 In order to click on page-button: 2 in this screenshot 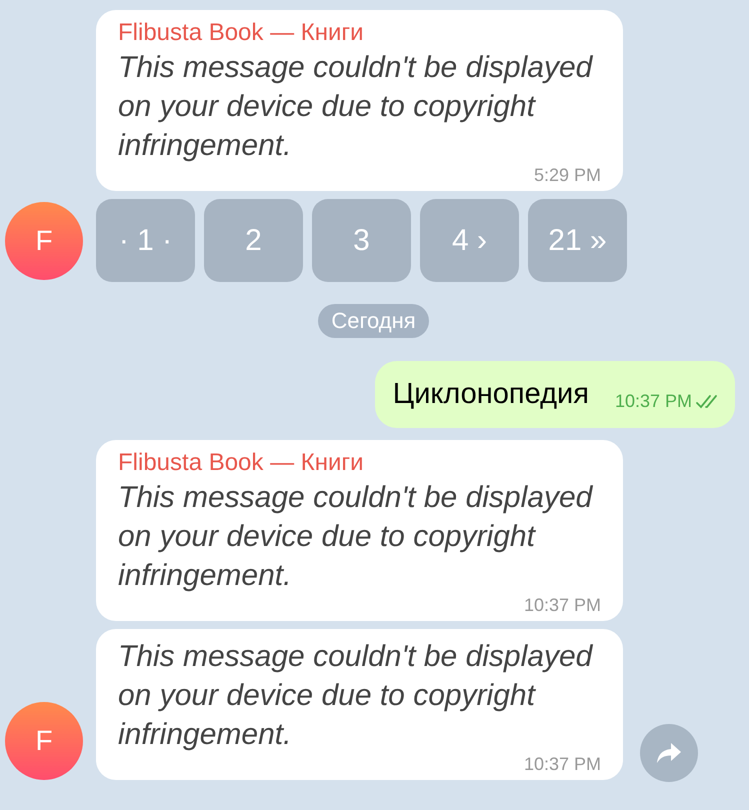, I will do `click(253, 240)`.